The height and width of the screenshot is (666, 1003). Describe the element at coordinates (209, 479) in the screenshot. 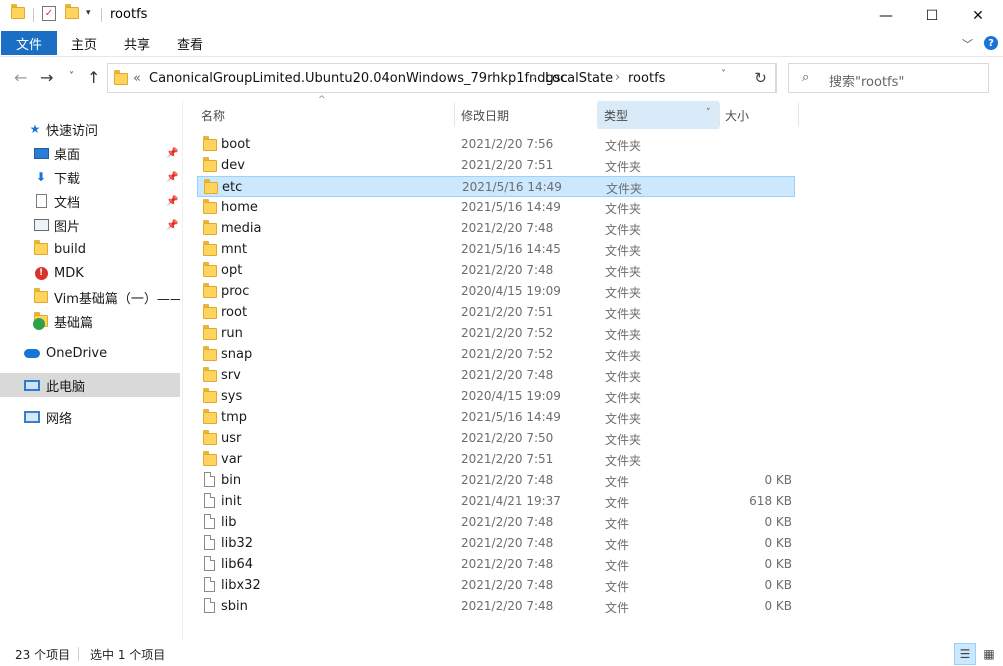

I see `file-icon` at that location.